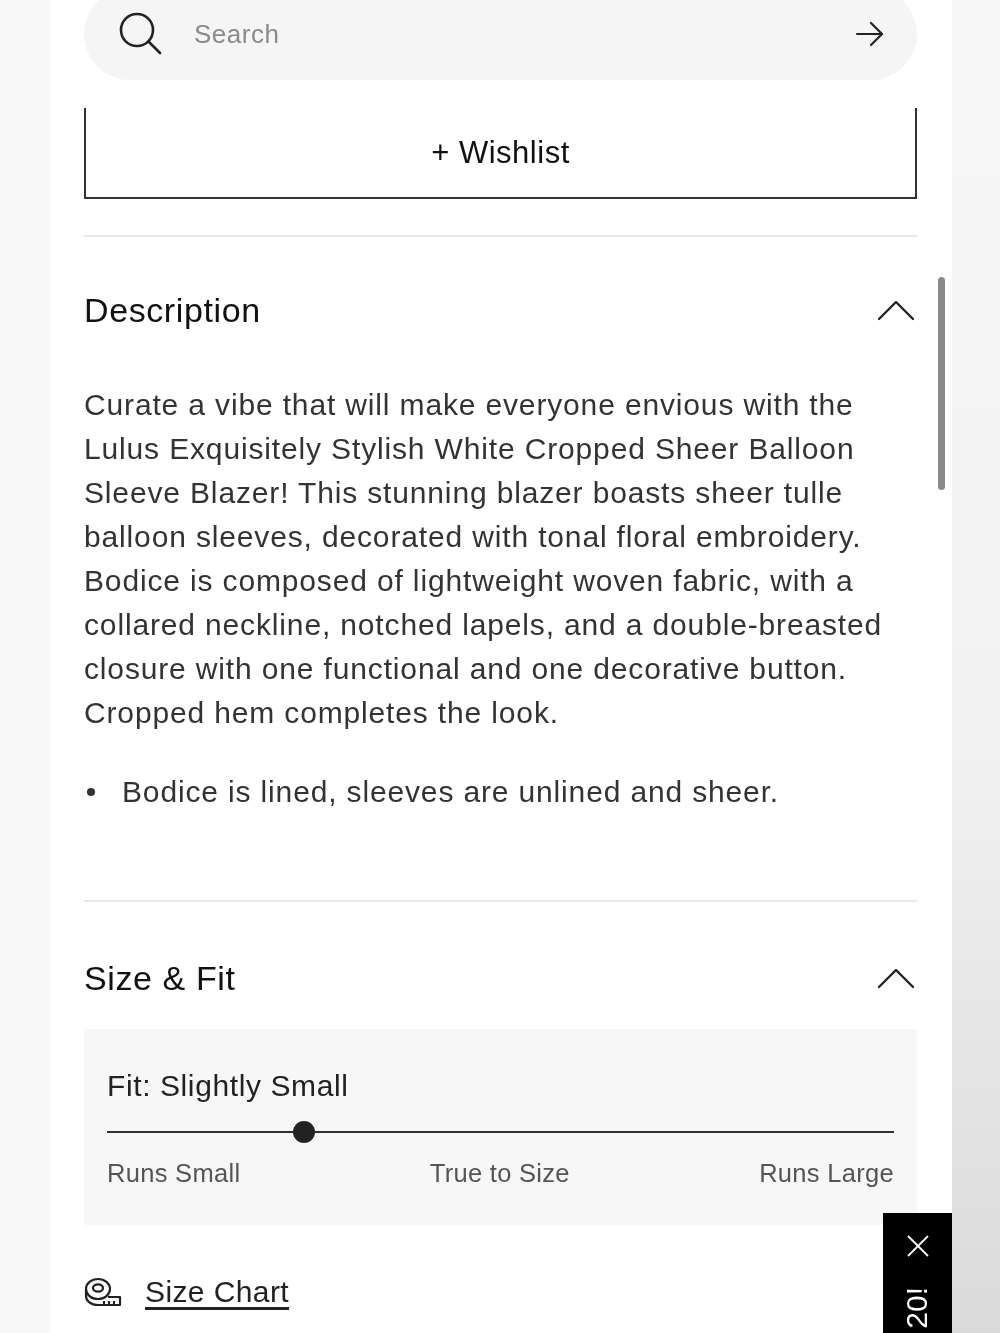 The image size is (1000, 1333). I want to click on promo-tab: 20!, so click(917, 1273).